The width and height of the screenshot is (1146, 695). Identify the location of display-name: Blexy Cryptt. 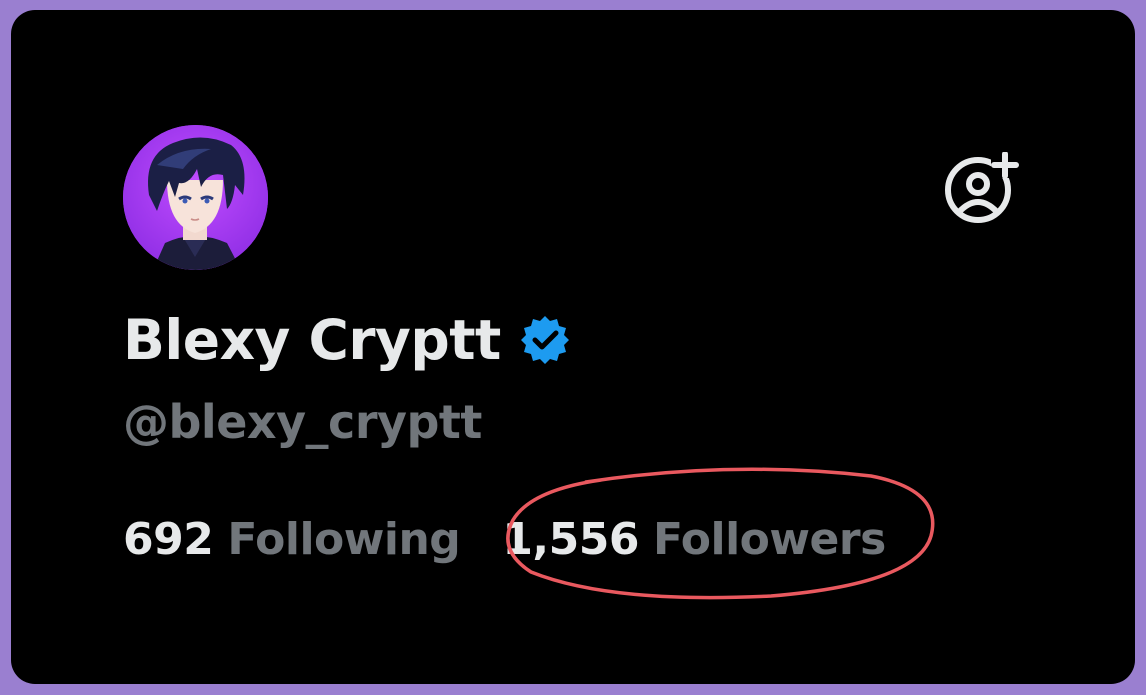
(312, 340).